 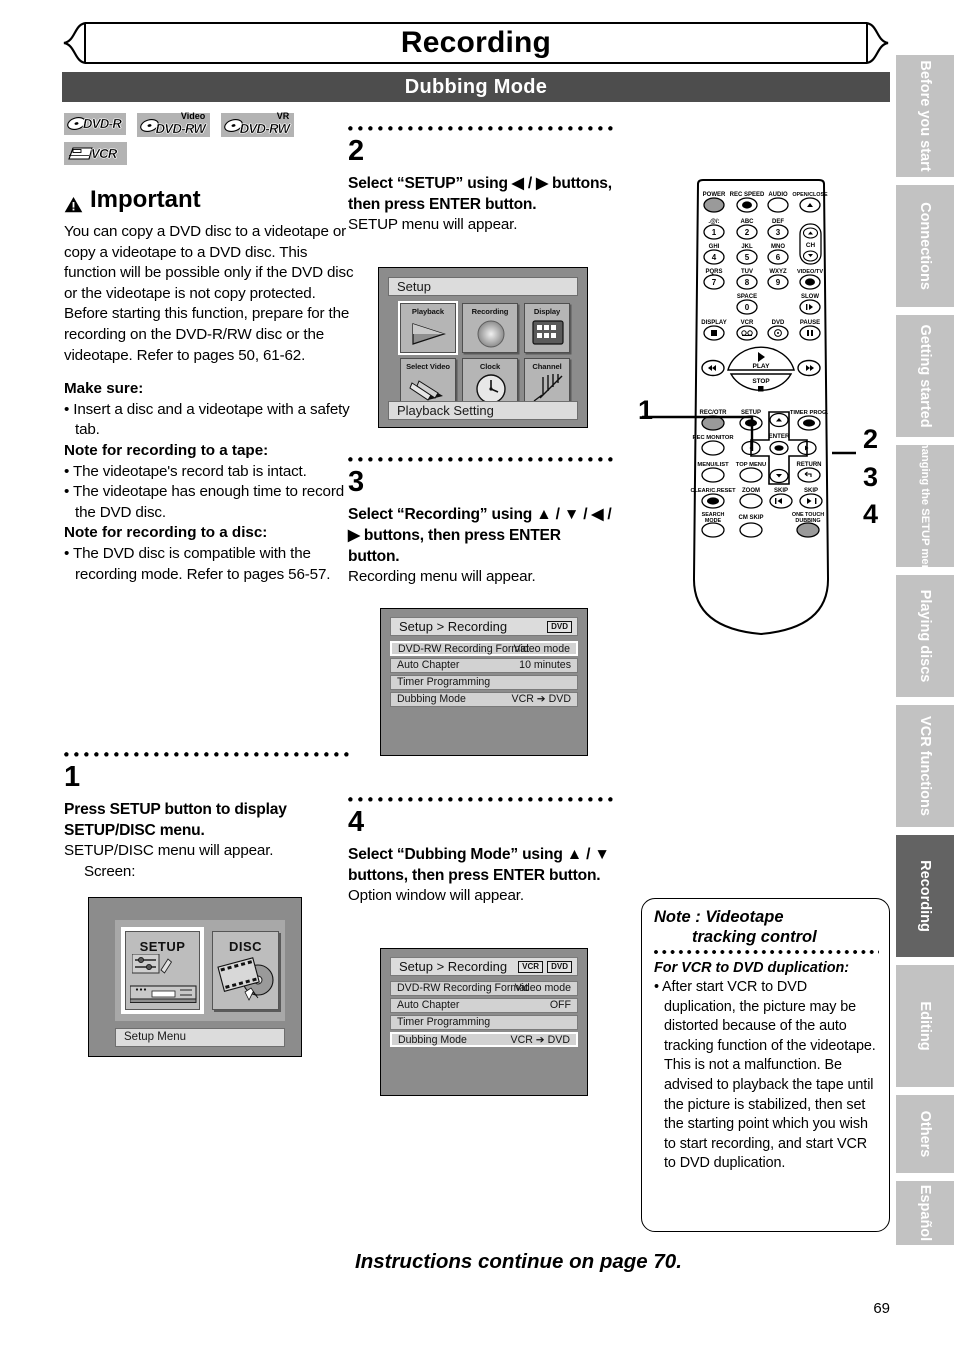 I want to click on sidebar-item-espanol: Español, so click(x=925, y=1213).